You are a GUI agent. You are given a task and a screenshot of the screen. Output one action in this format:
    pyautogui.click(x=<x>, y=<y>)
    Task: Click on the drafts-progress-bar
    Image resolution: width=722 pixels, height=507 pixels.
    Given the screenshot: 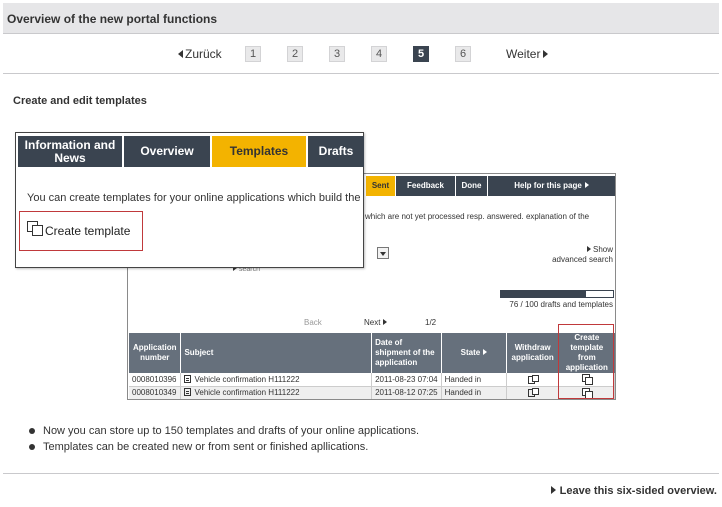 What is the action you would take?
    pyautogui.click(x=557, y=294)
    